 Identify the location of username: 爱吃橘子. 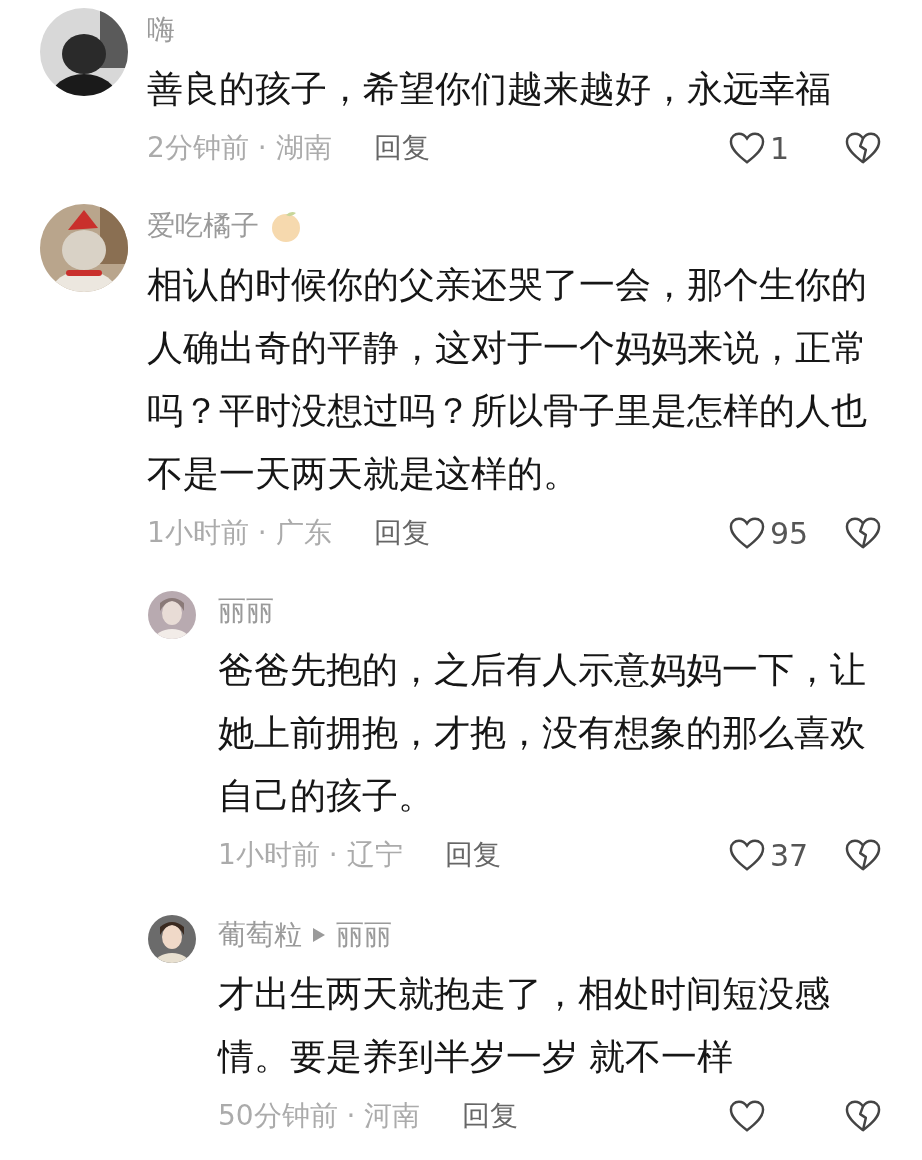
(203, 226).